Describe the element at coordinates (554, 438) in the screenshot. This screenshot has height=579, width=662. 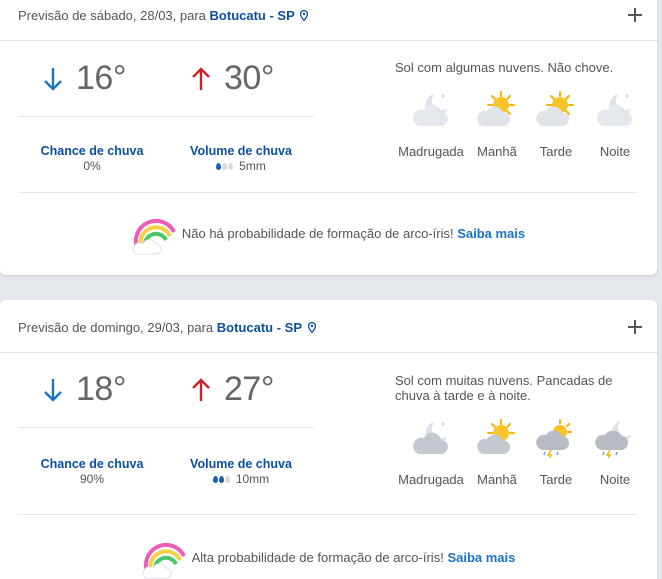
I see `sun-storm-icon` at that location.